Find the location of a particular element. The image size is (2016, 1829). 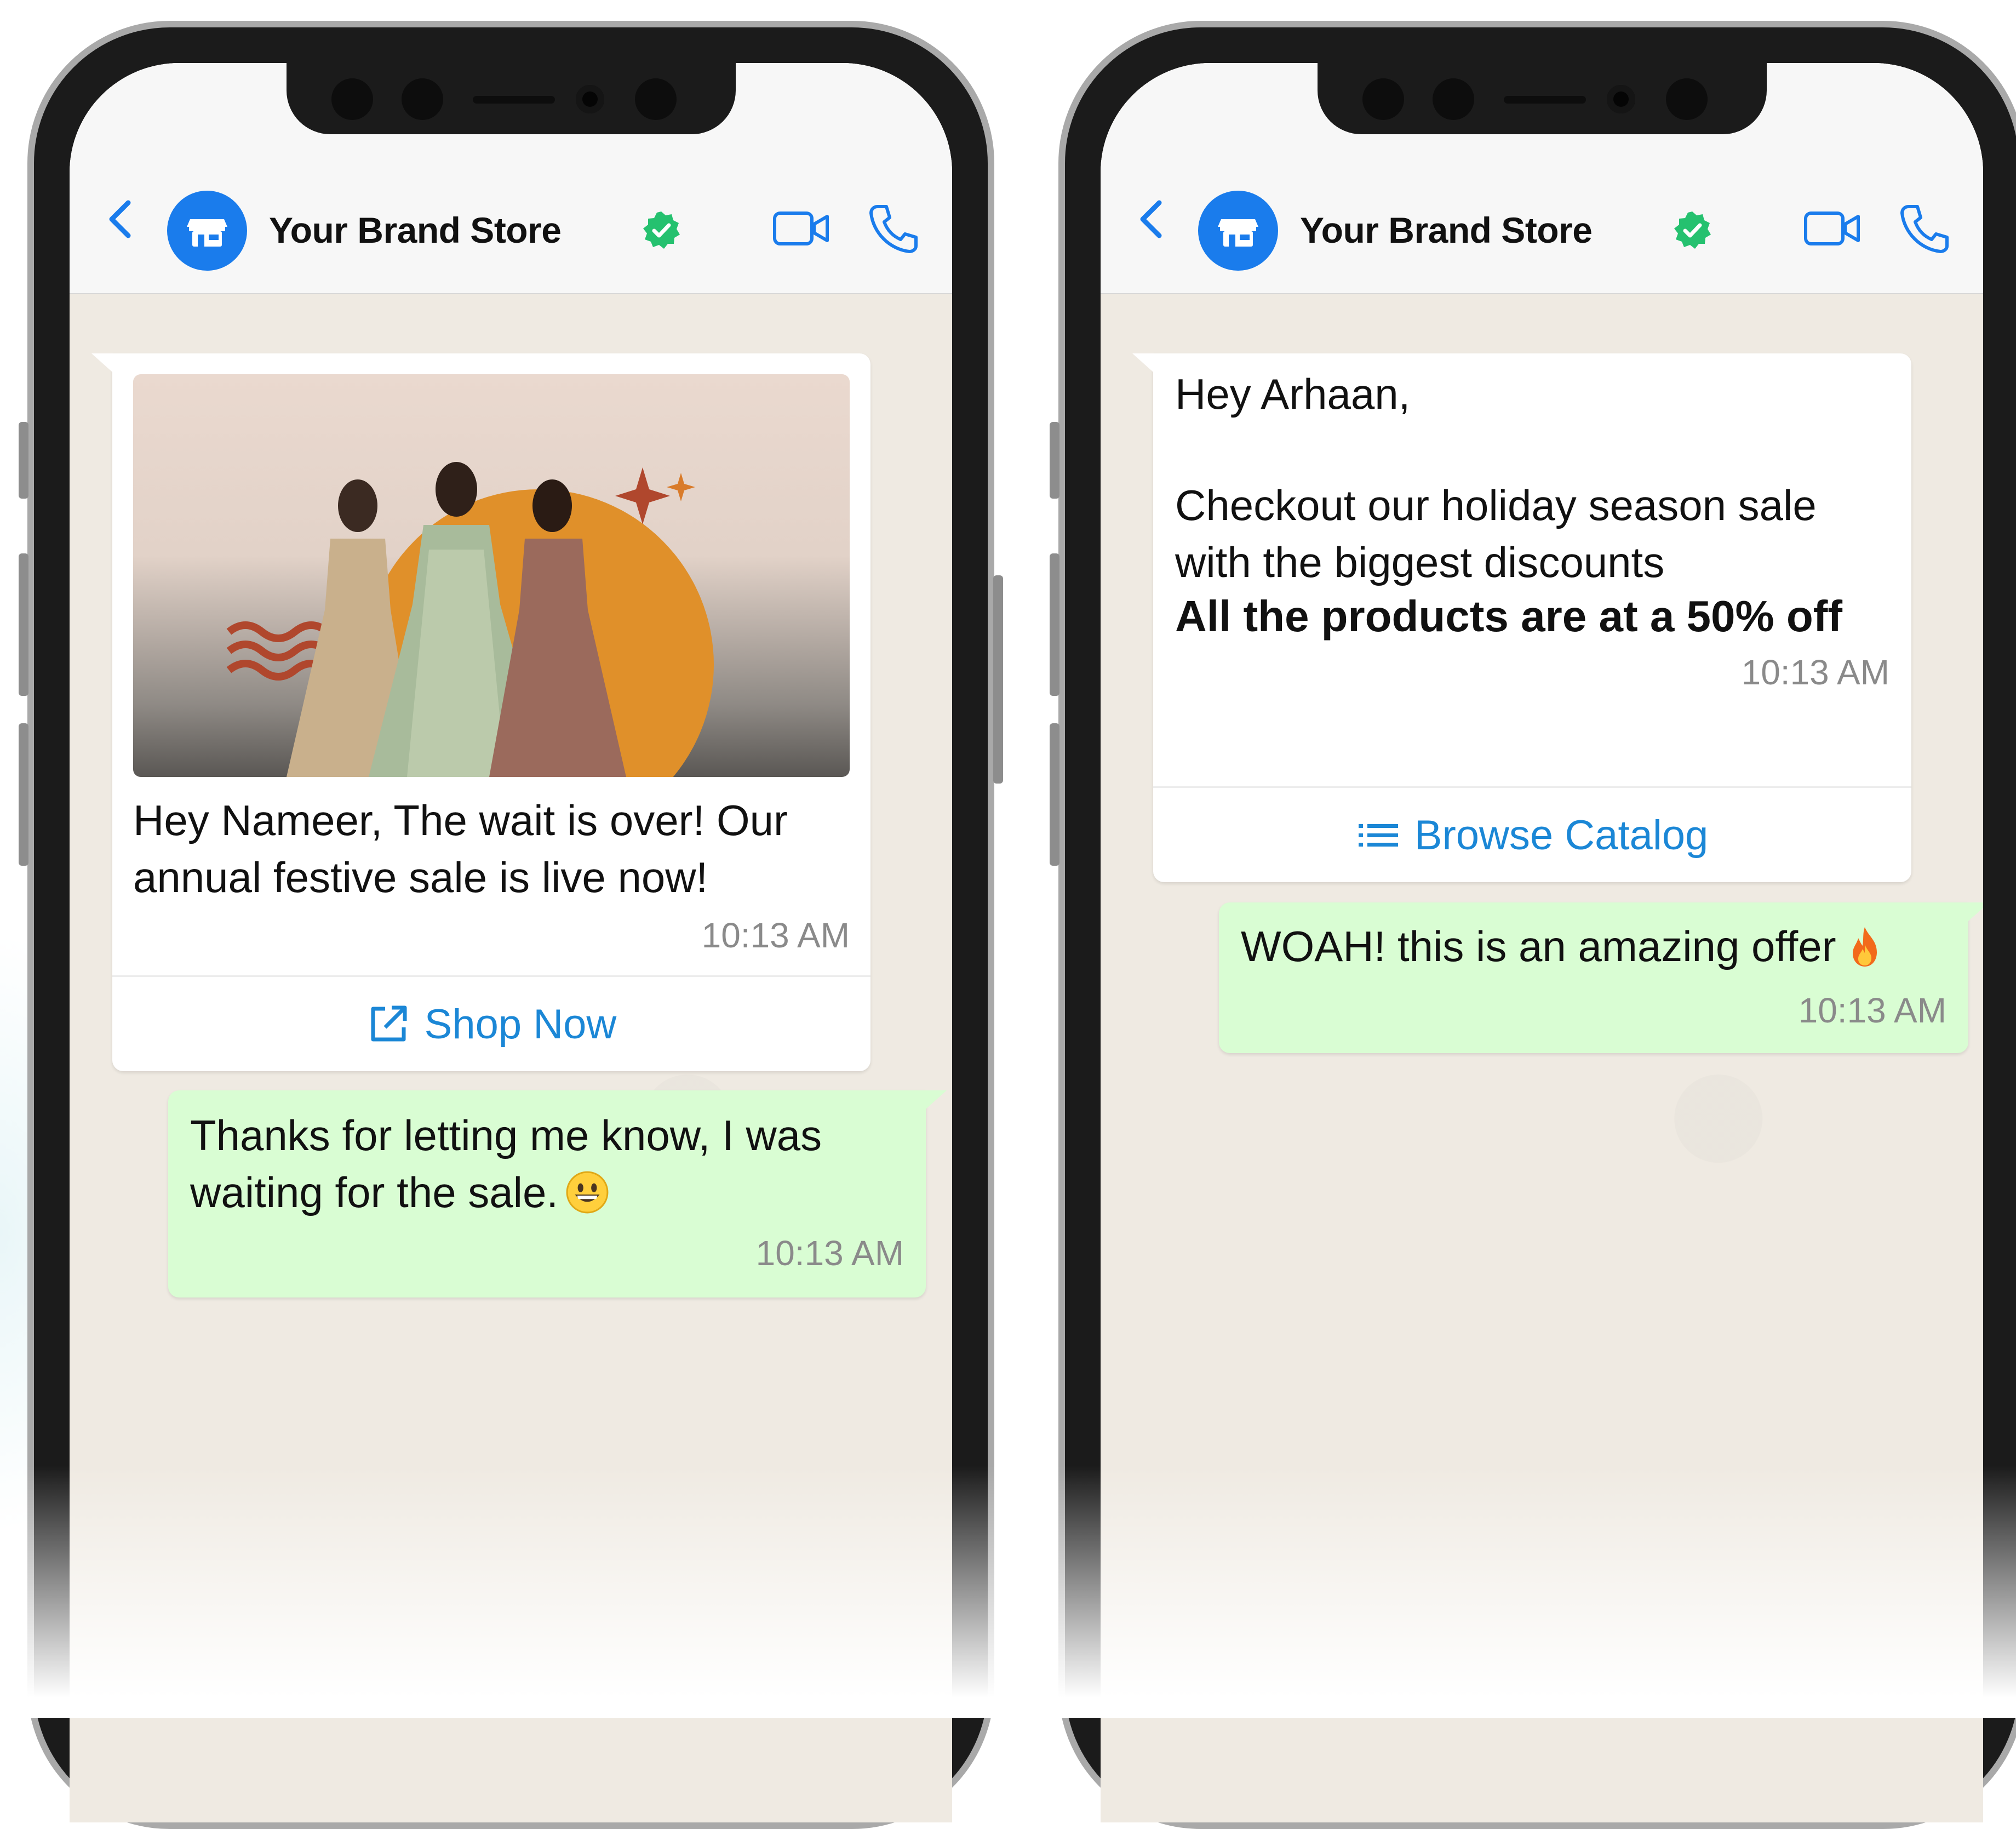

power-button is located at coordinates (998, 679).